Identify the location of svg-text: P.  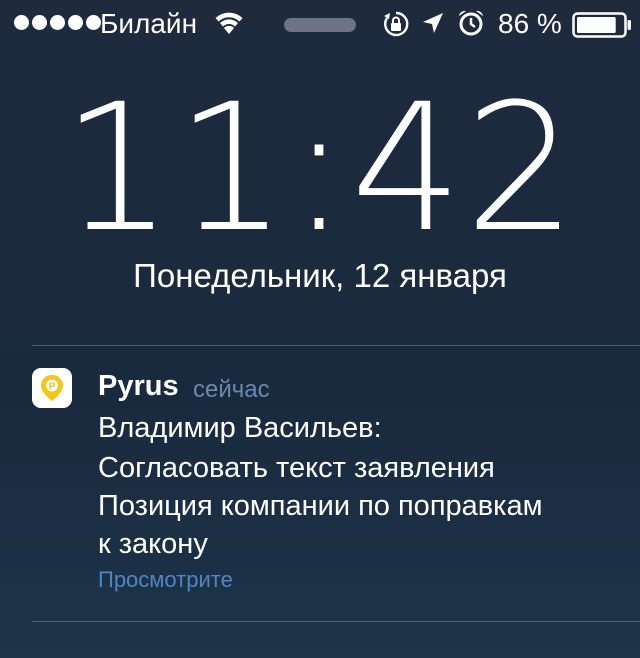
(52, 387).